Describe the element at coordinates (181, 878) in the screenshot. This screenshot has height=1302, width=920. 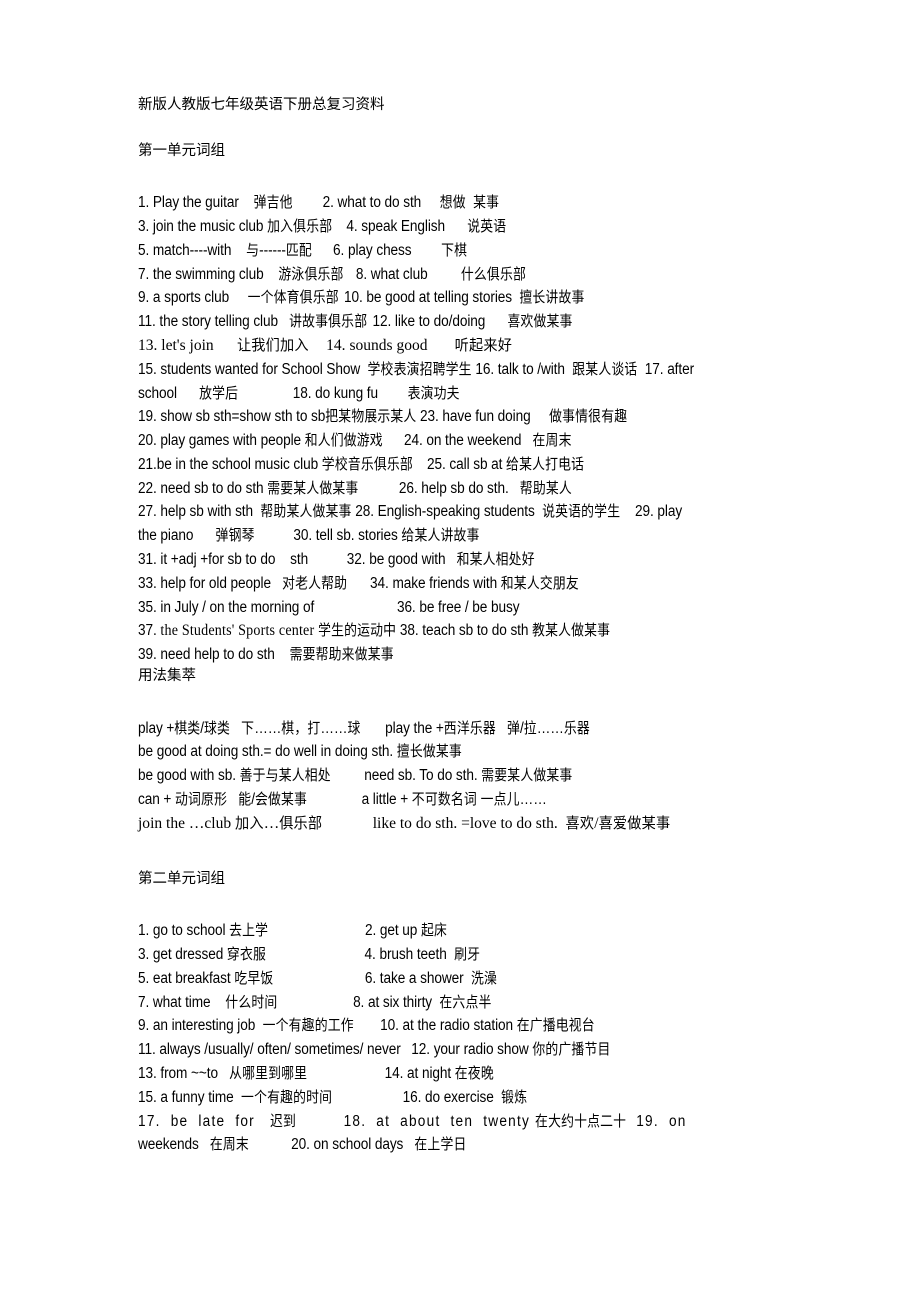
I see `unit2-heading: 第二单元词组` at that location.